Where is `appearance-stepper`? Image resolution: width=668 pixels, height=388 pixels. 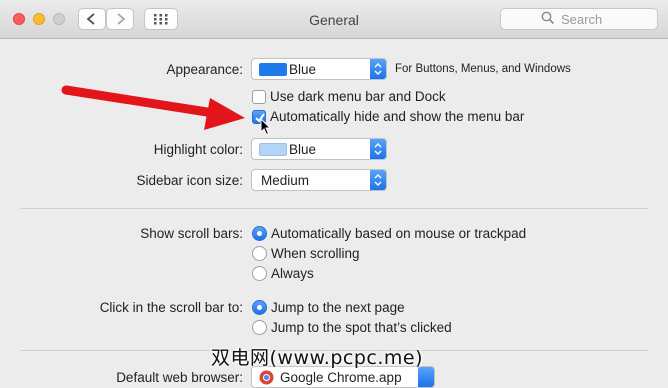 appearance-stepper is located at coordinates (378, 69).